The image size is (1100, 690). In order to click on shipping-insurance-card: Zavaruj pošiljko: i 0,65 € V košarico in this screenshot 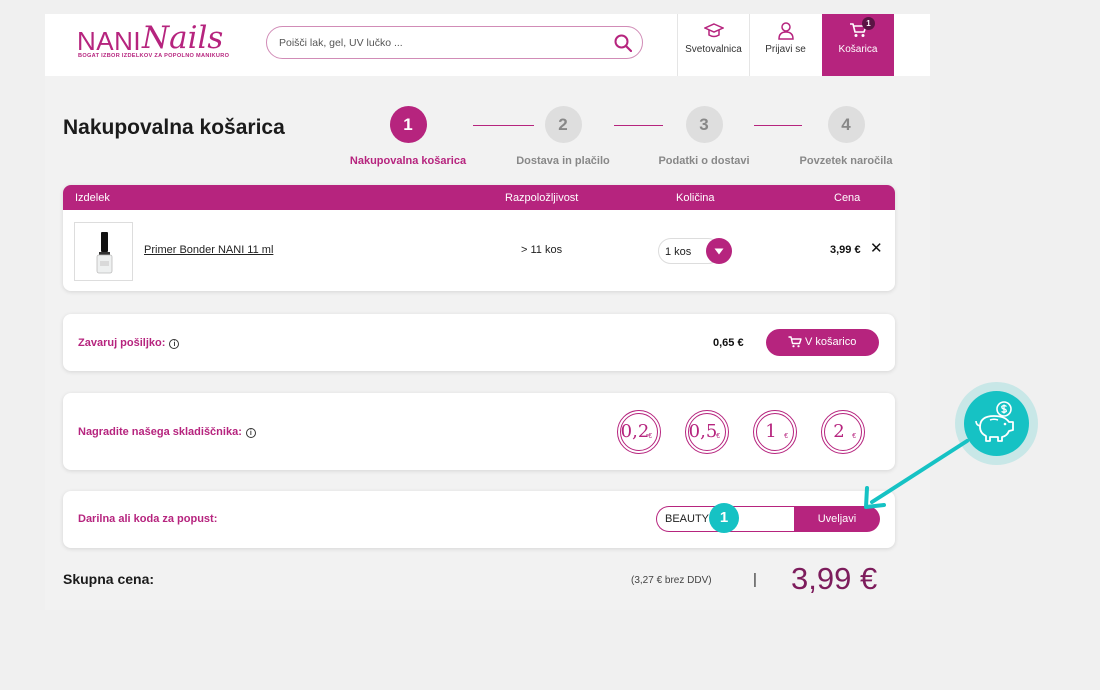, I will do `click(479, 342)`.